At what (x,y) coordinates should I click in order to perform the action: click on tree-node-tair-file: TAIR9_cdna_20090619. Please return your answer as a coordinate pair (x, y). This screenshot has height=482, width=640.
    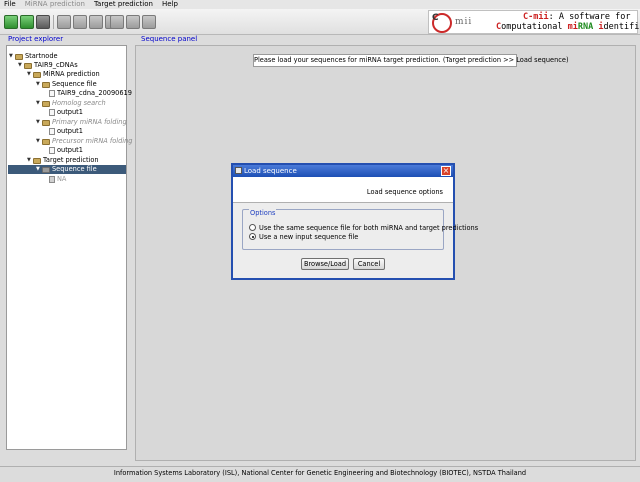
    Looking at the image, I should click on (90, 93).